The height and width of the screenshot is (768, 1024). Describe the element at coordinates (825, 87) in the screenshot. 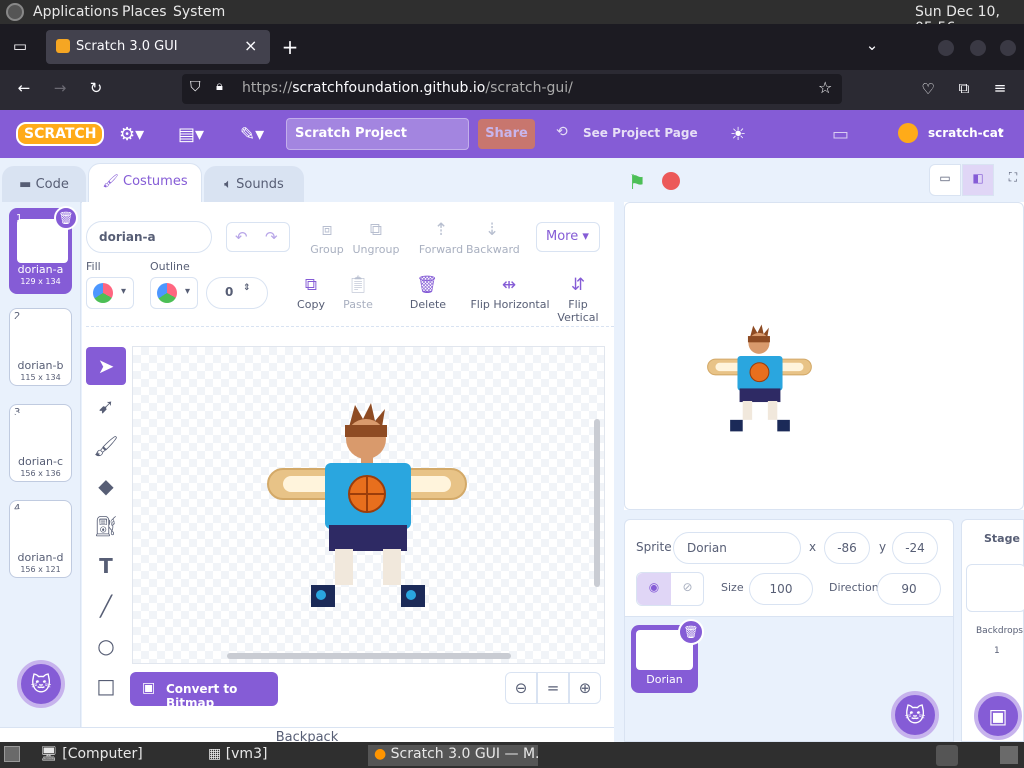

I see `bookmark-star-icon: ☆` at that location.